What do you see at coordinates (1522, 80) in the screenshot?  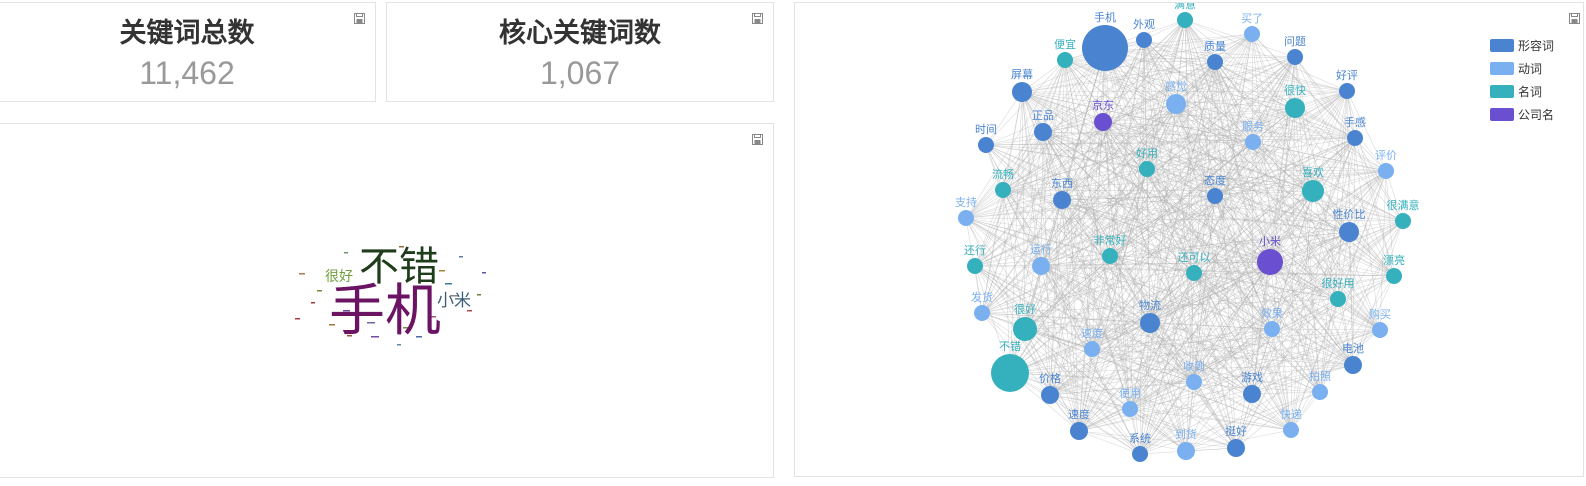 I see `graph-legend: 形容词动词名词公司名` at bounding box center [1522, 80].